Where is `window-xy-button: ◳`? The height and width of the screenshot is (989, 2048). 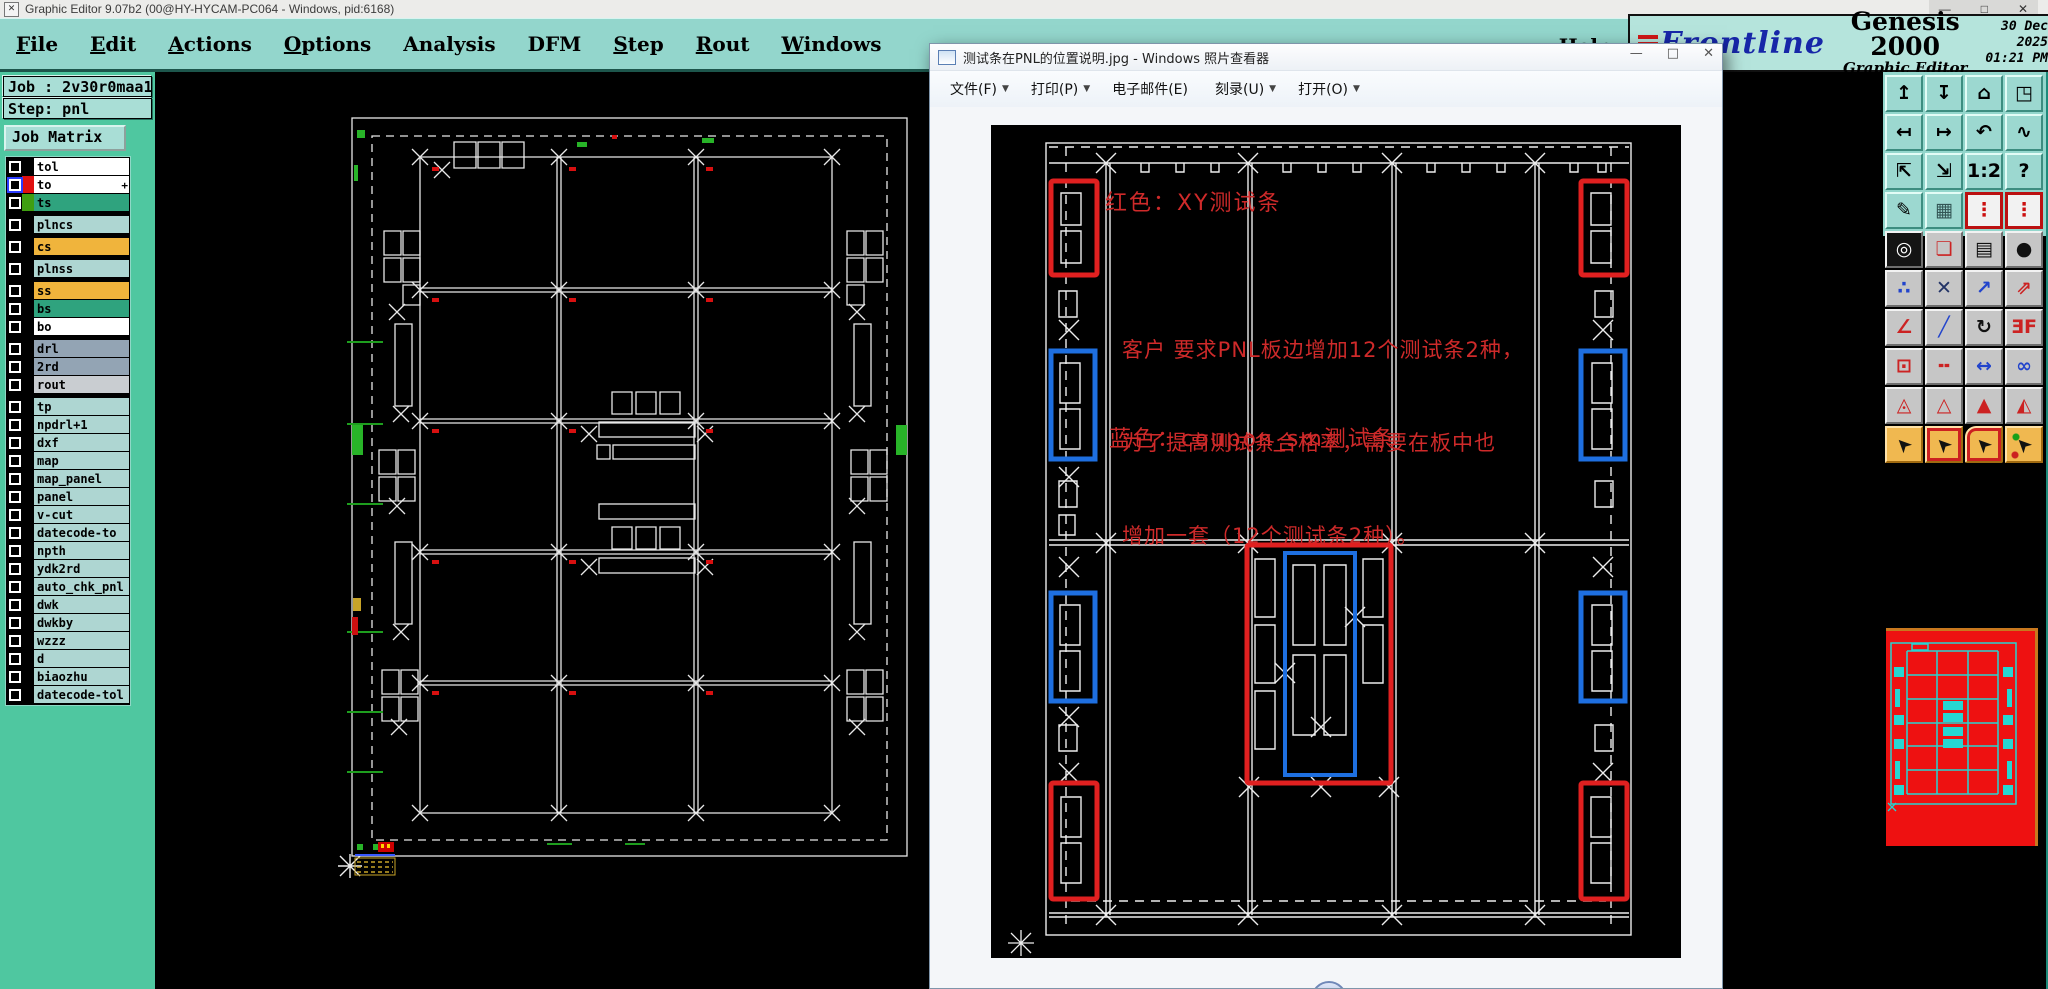
window-xy-button: ◳ is located at coordinates (2024, 93).